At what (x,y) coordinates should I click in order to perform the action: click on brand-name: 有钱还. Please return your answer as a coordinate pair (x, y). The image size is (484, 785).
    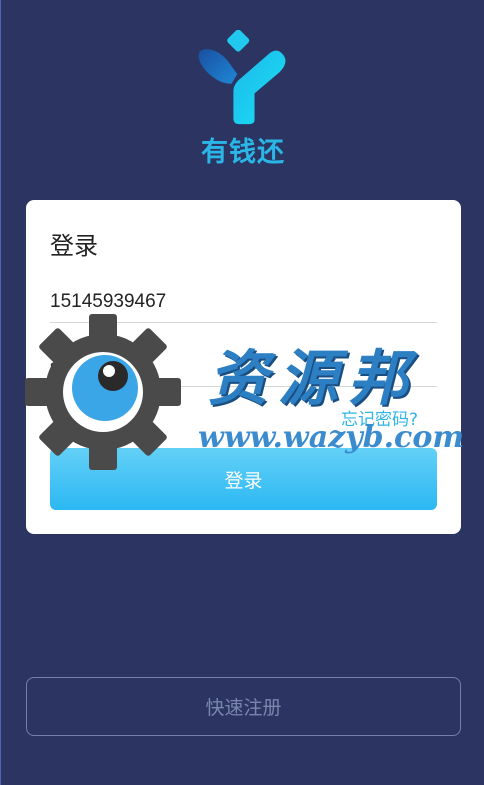
    Looking at the image, I should click on (243, 152).